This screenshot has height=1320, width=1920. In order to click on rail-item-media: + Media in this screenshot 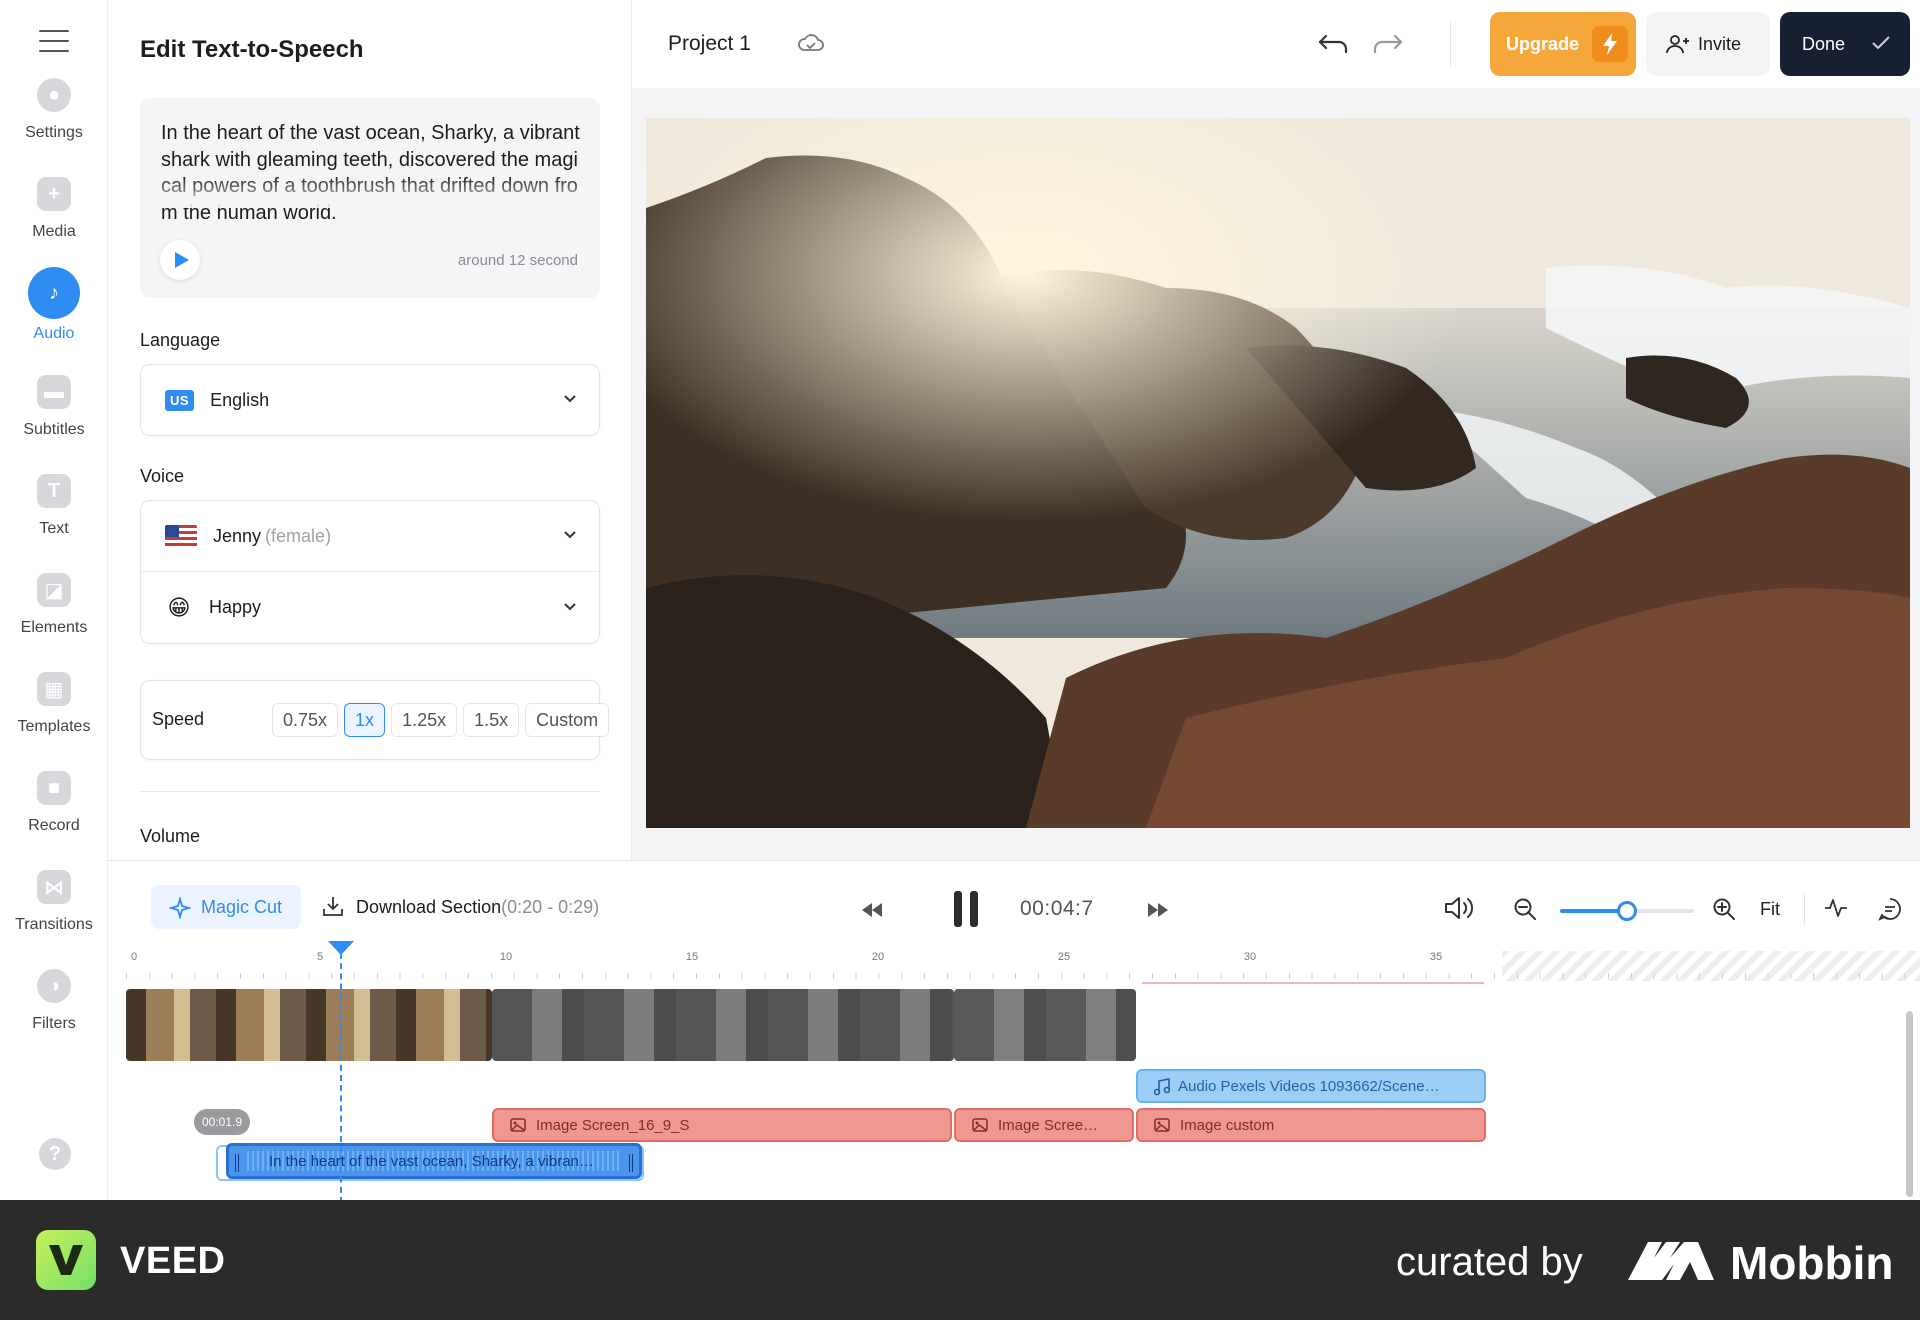, I will do `click(54, 209)`.